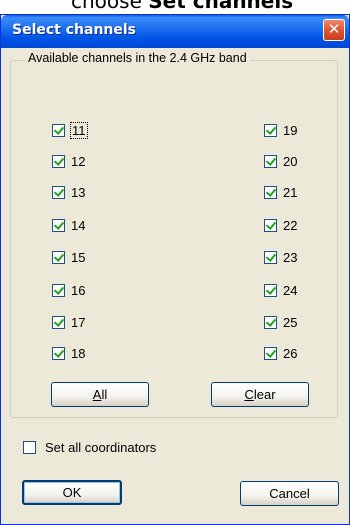 Image resolution: width=350 pixels, height=525 pixels. What do you see at coordinates (175, 31) in the screenshot?
I see `title-bar: Select channels ✕` at bounding box center [175, 31].